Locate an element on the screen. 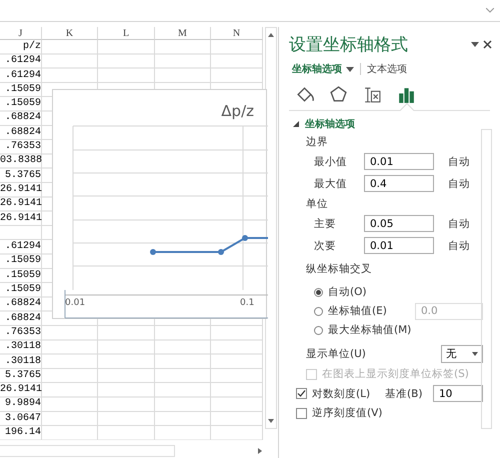 This screenshot has width=500, height=458. field-label: 基准(B) is located at coordinates (403, 393).